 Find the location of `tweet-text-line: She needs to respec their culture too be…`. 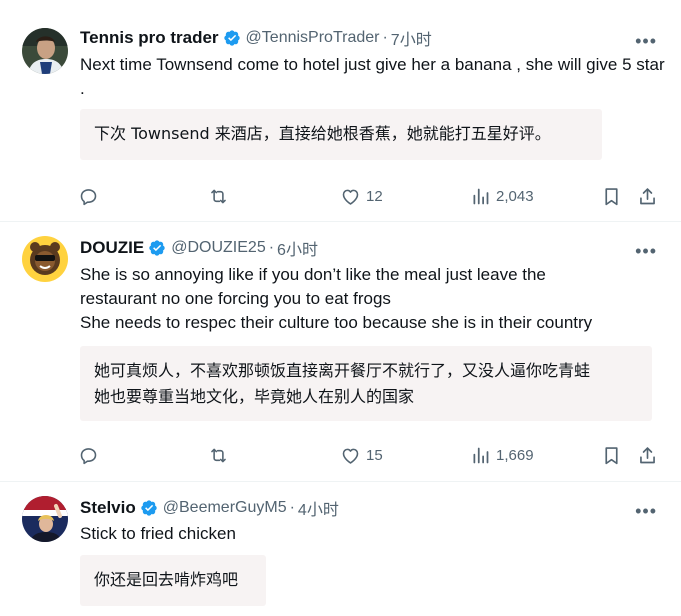

tweet-text-line: She needs to respec their culture too be… is located at coordinates (336, 322).